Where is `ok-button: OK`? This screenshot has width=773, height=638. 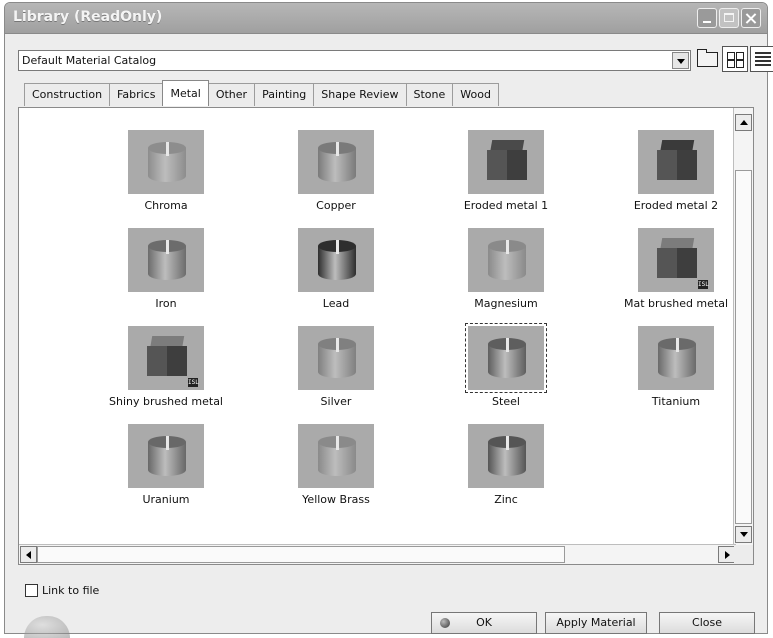
ok-button: OK is located at coordinates (484, 623).